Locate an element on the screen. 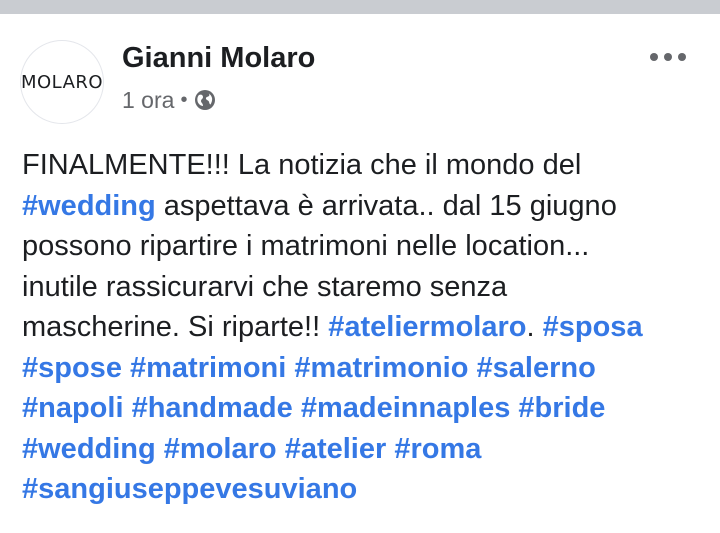  more-options-icon is located at coordinates (668, 57).